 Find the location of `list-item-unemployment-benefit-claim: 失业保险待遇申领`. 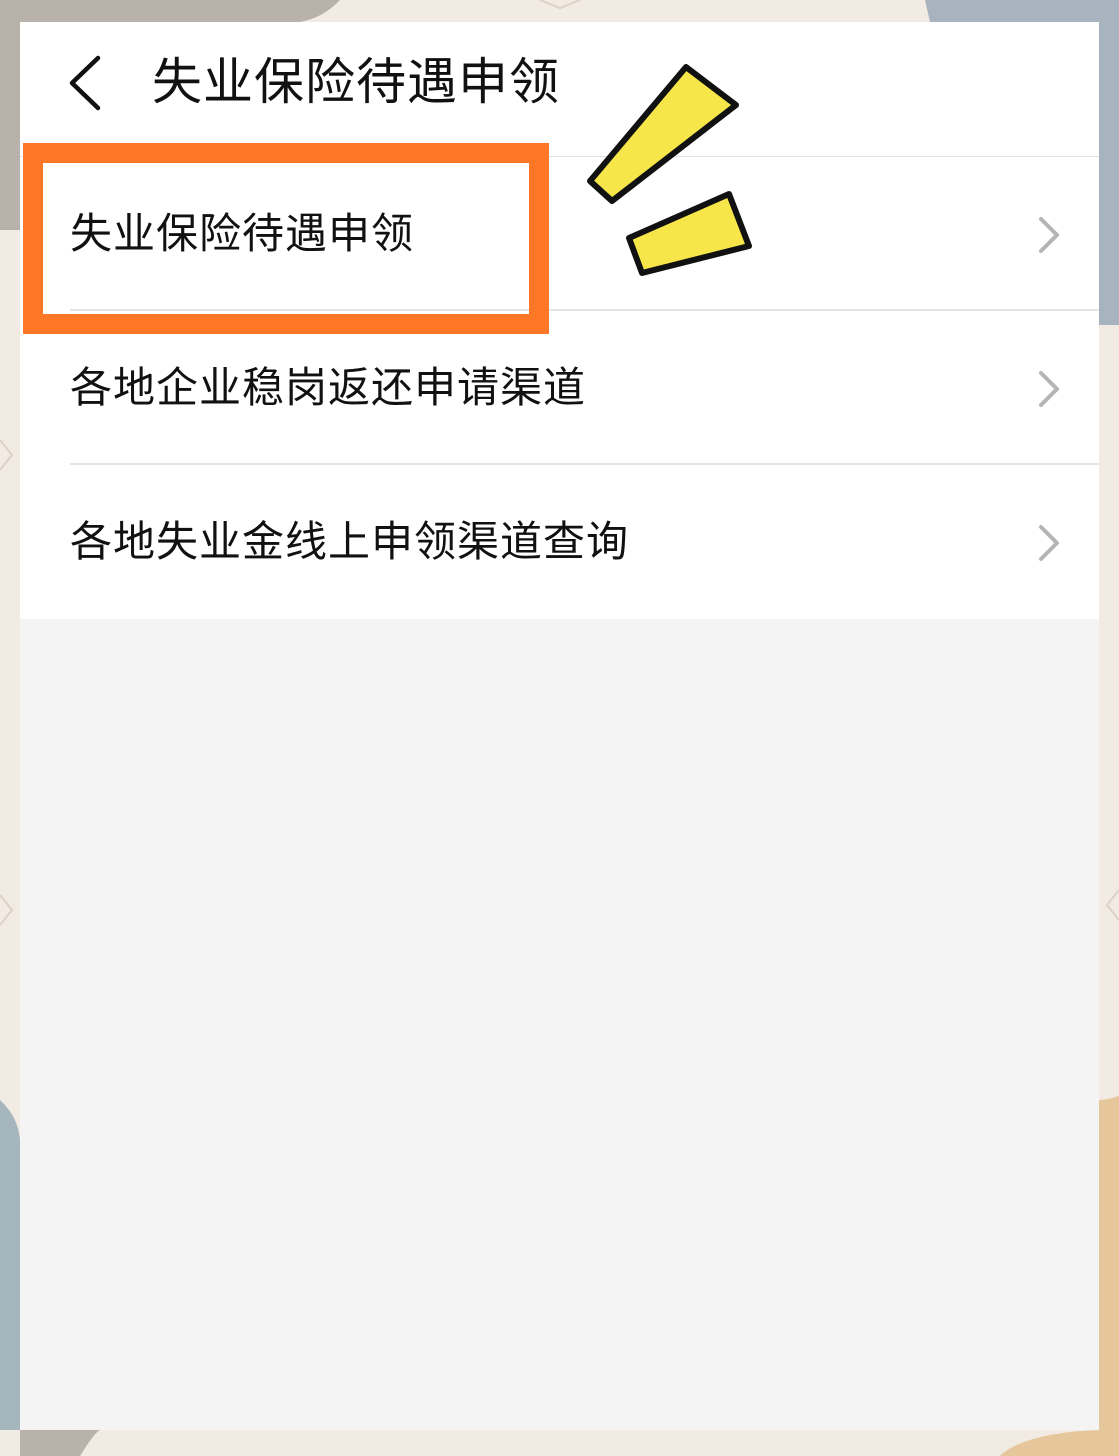

list-item-unemployment-benefit-claim: 失业保险待遇申领 is located at coordinates (559, 234).